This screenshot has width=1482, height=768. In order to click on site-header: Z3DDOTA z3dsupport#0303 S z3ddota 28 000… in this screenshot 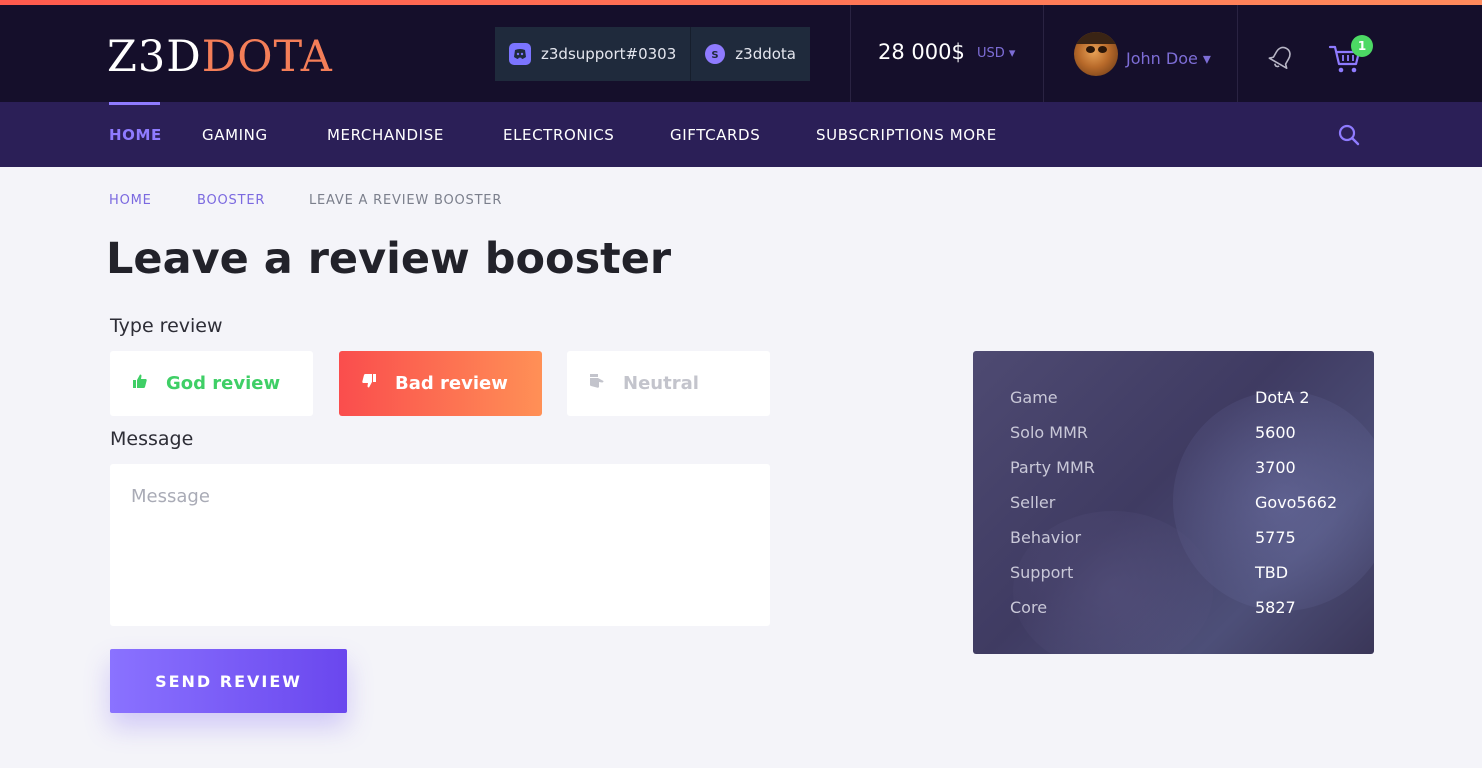, I will do `click(741, 53)`.